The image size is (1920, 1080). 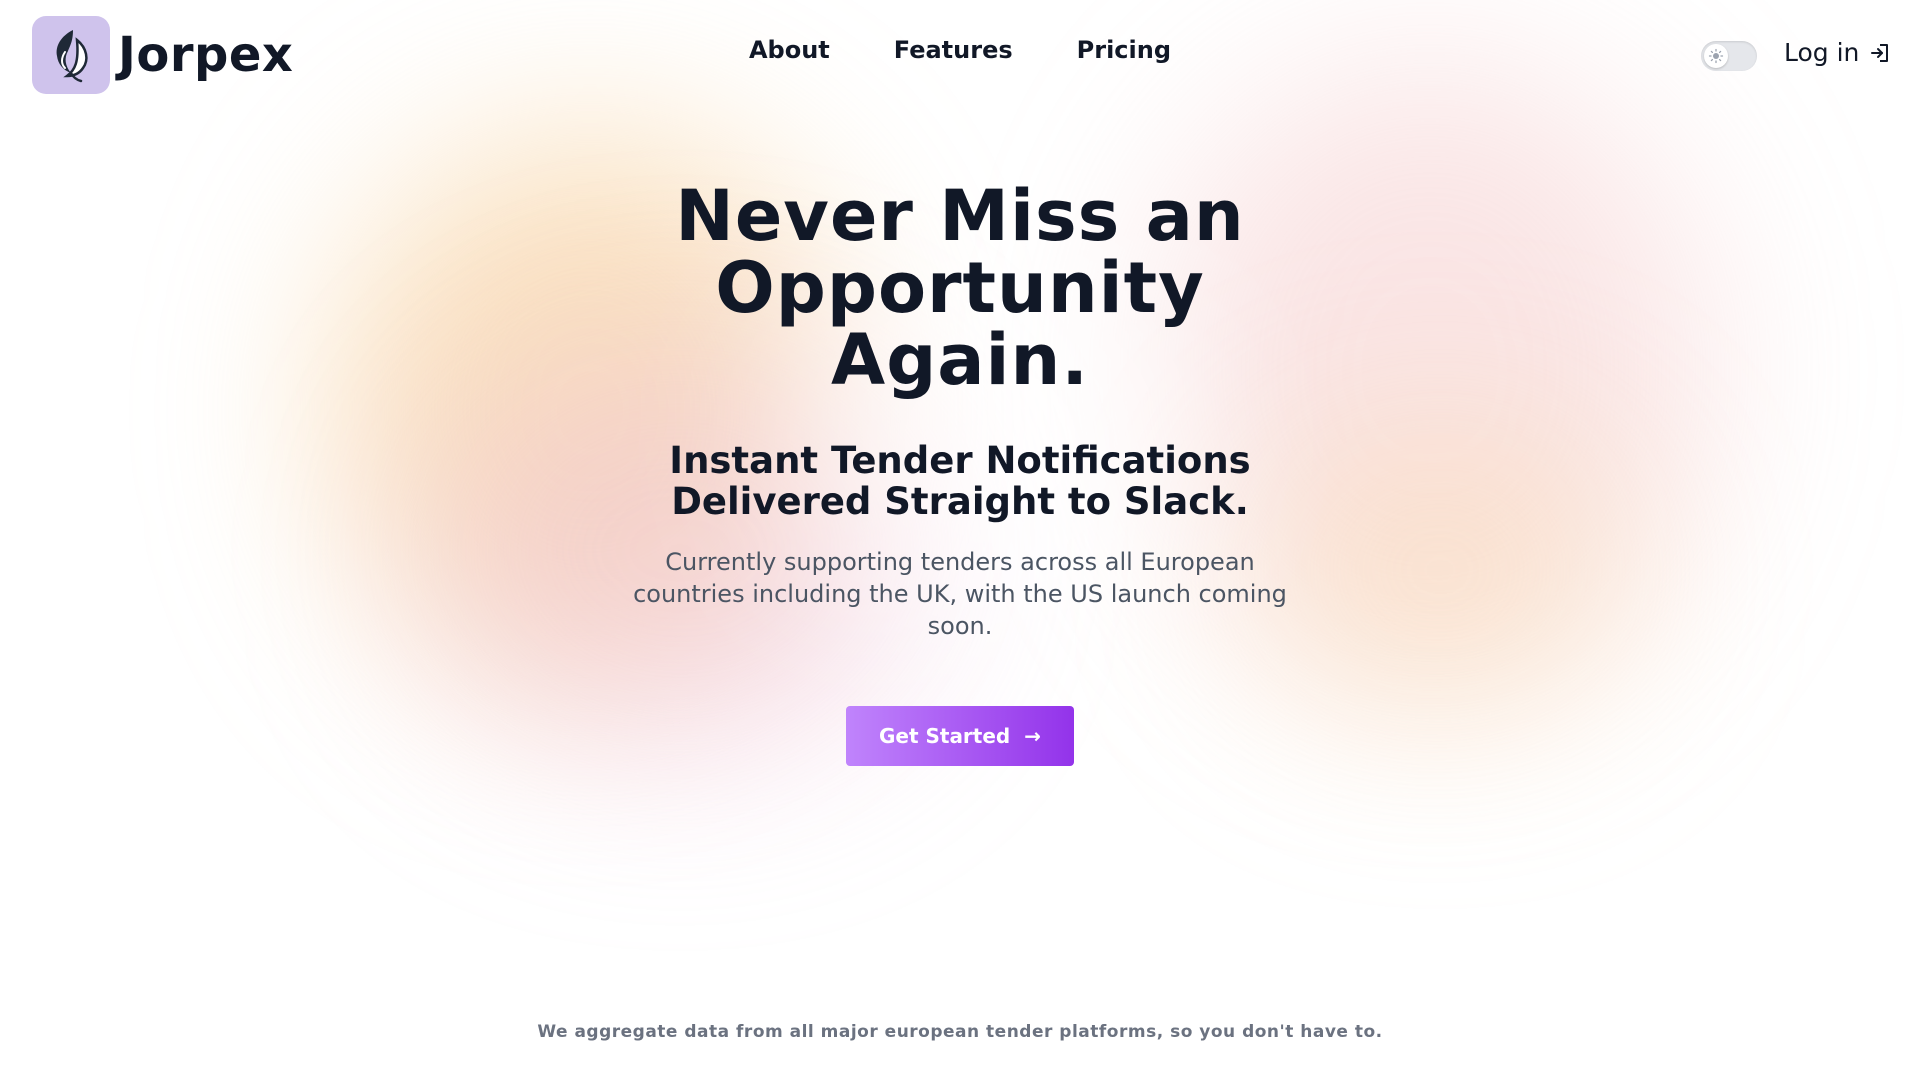 I want to click on login-label: Log in, so click(x=1822, y=52).